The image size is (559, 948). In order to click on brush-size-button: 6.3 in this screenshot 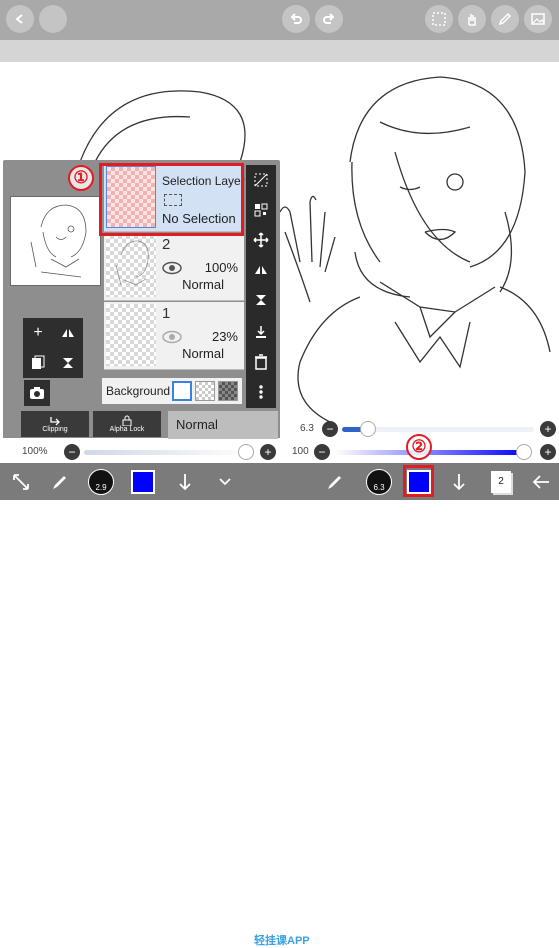, I will do `click(379, 482)`.